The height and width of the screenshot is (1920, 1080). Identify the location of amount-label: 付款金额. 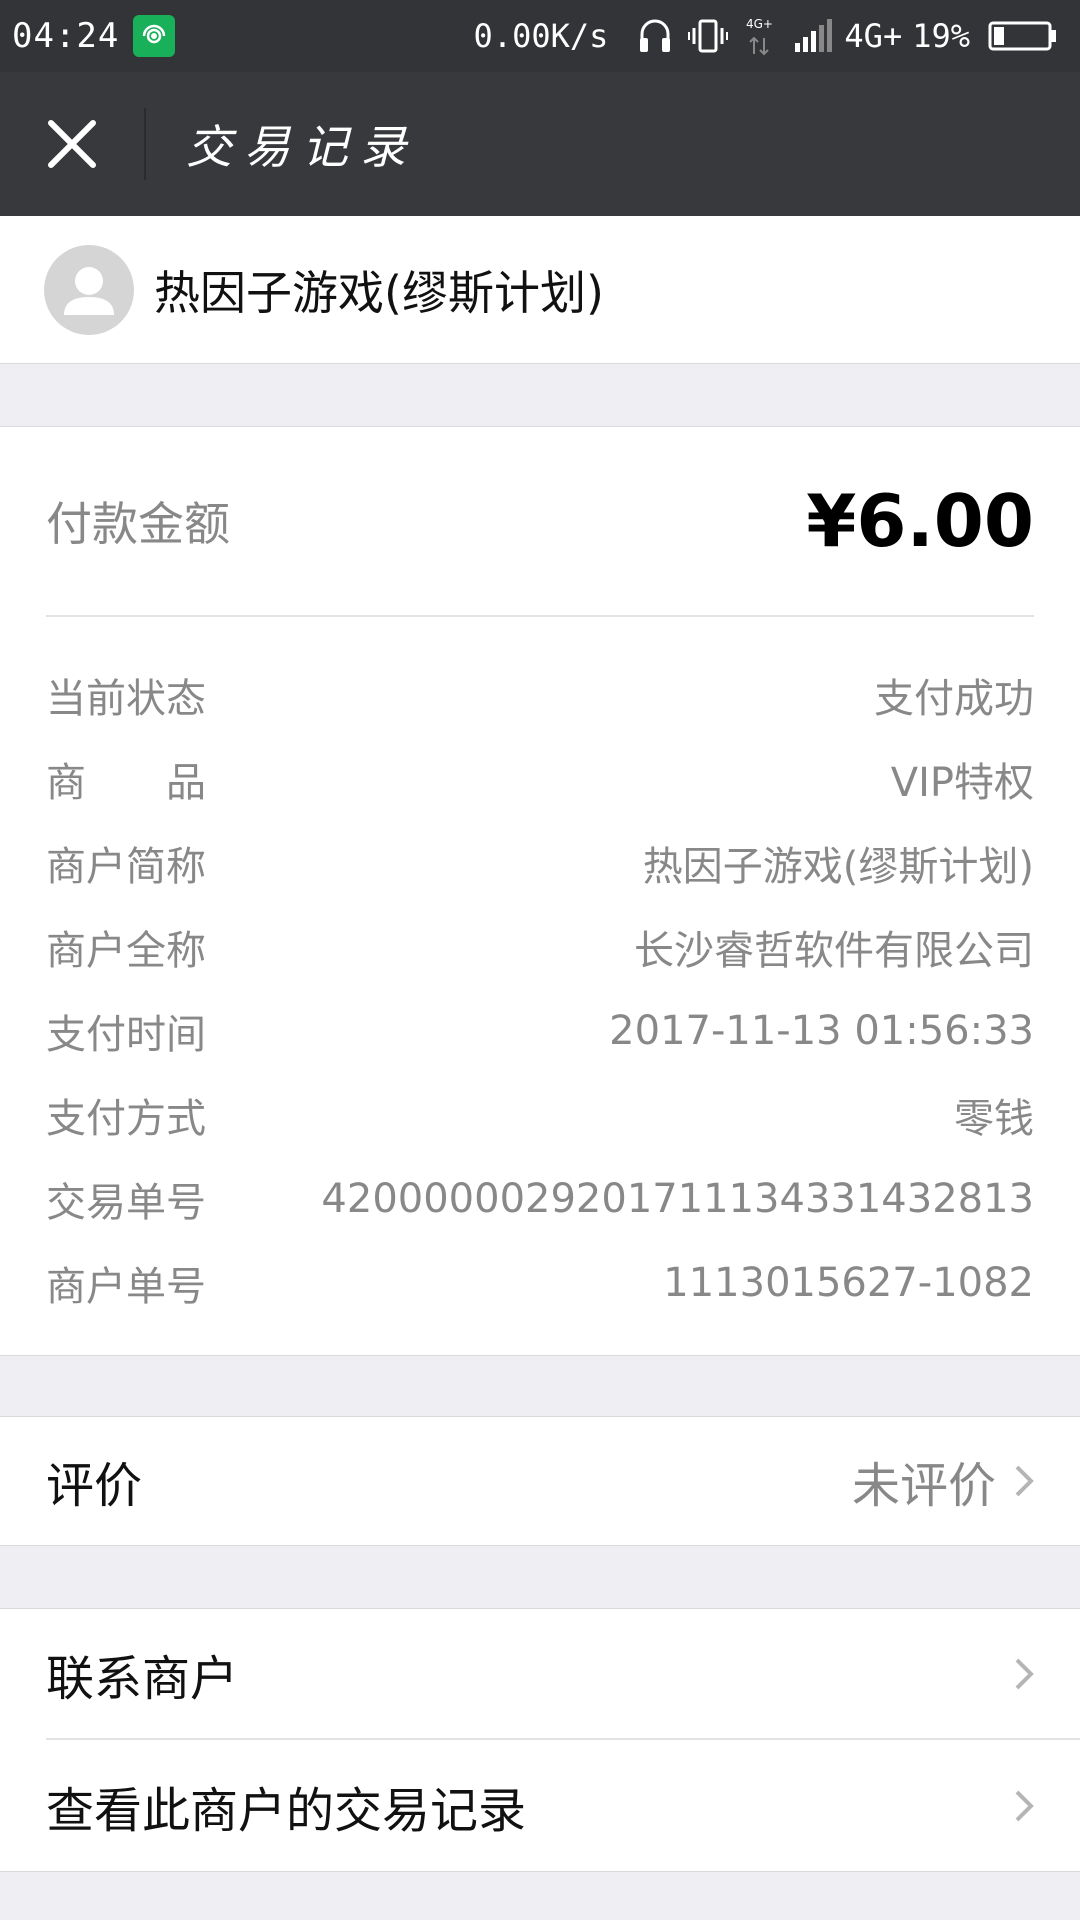
(138, 524).